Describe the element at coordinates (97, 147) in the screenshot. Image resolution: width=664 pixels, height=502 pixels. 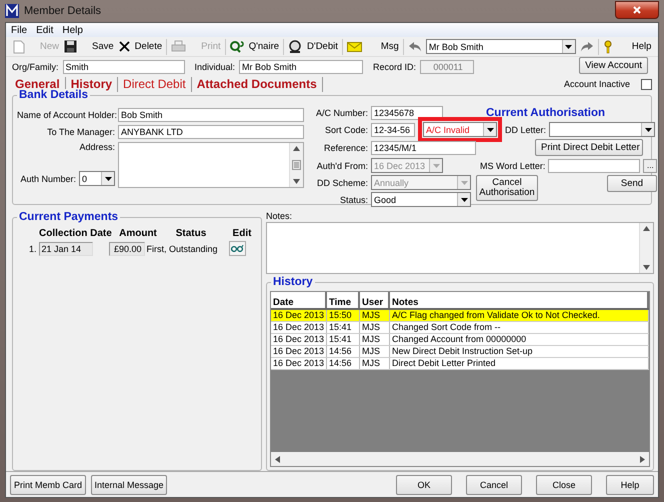
I see `field-label: Address:` at that location.